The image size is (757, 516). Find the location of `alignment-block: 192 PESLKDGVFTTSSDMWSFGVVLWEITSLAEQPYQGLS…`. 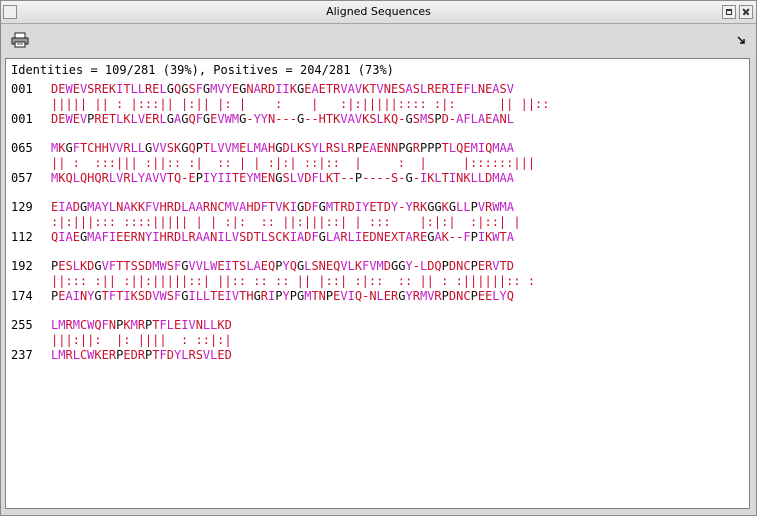

alignment-block: 192 PESLKDGVFTTSSDMWSFGVVLWEITSLAEQPYQGLS… is located at coordinates (273, 281).